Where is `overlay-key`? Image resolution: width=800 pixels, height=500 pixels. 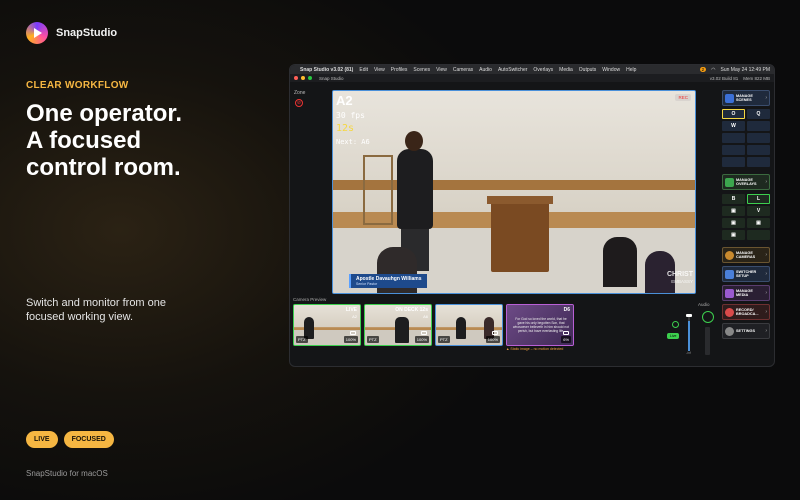
overlay-key is located at coordinates (758, 235).